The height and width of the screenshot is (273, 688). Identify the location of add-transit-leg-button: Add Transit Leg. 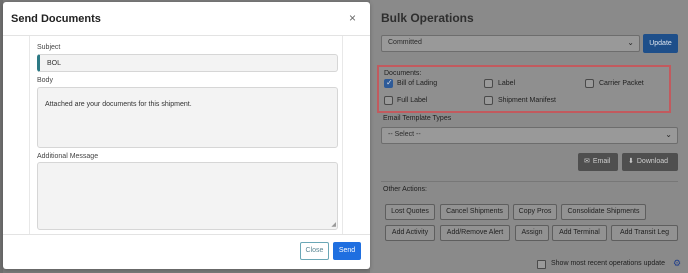
(644, 233).